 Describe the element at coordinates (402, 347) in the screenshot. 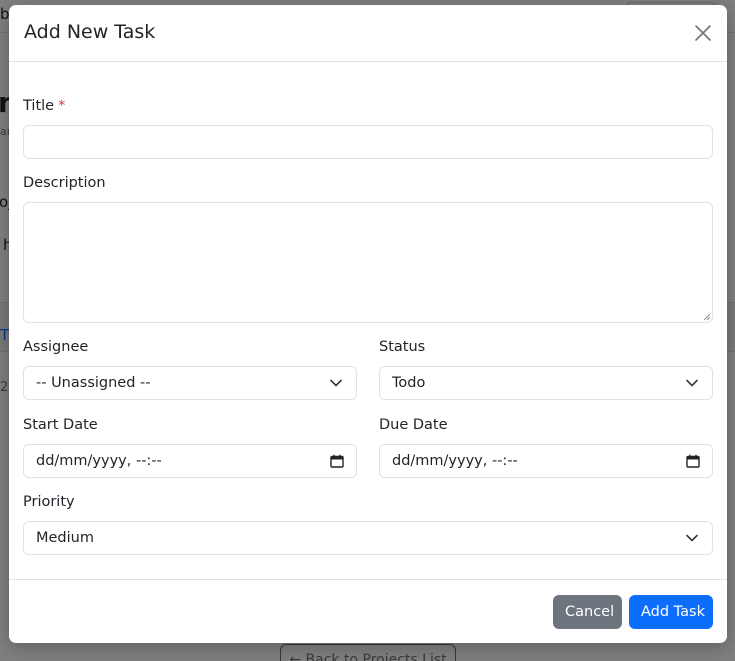

I see `status-label: Status` at that location.